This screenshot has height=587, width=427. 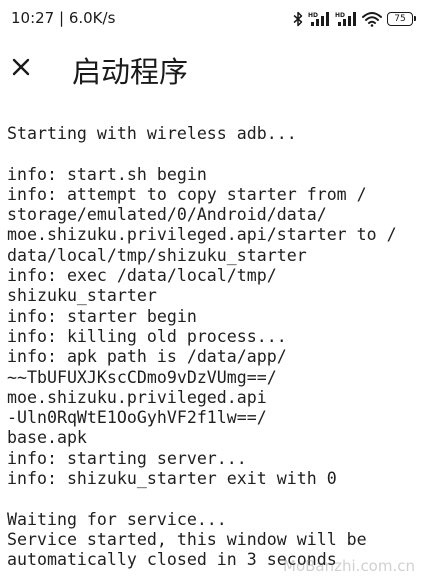 What do you see at coordinates (107, 174) in the screenshot?
I see `log-line: info: start.sh begin` at bounding box center [107, 174].